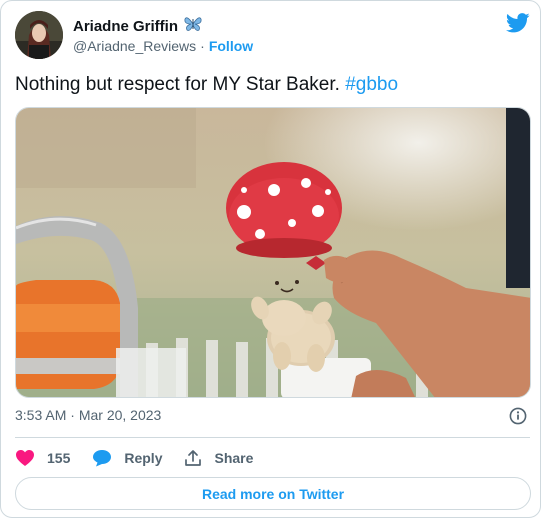  Describe the element at coordinates (231, 46) in the screenshot. I see `follow-button: Follow` at that location.